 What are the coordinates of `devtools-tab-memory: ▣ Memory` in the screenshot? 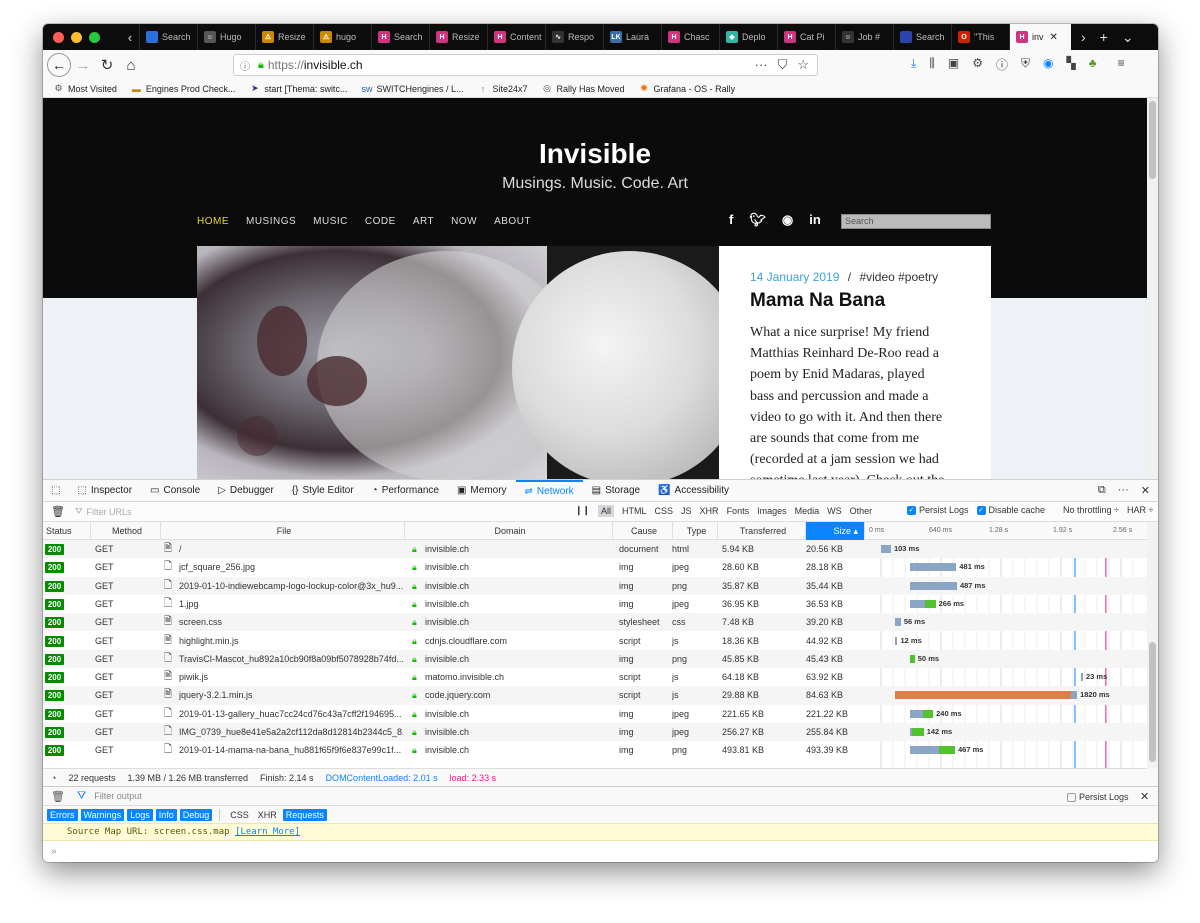 It's located at (482, 491).